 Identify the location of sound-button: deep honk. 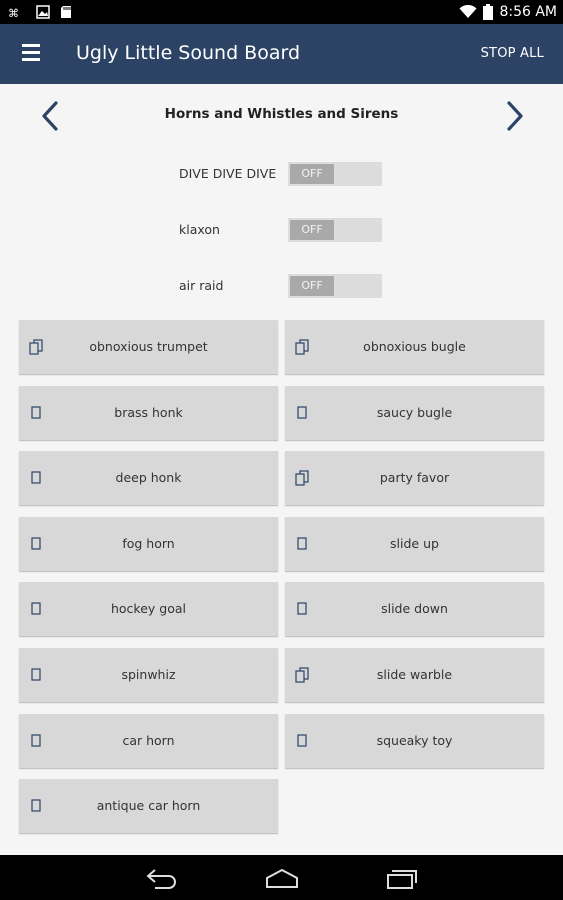
(148, 478).